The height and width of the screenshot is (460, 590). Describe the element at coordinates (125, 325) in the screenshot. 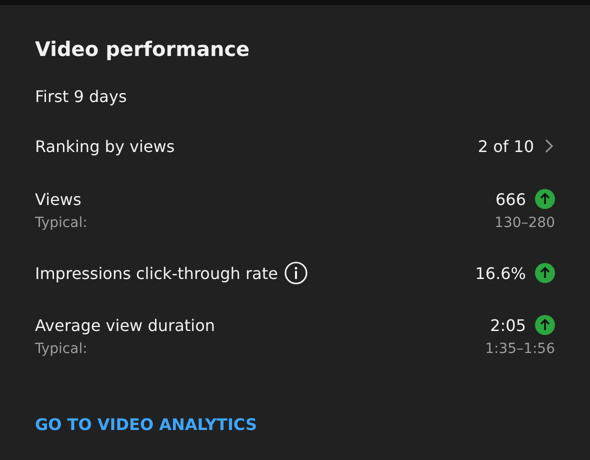

I see `metric-label: Average view duration` at that location.